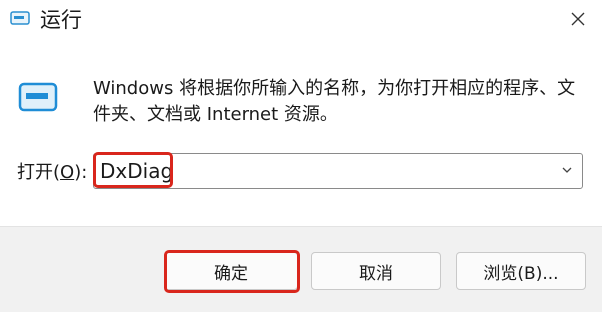 This screenshot has height=312, width=602. I want to click on close-button, so click(578, 19).